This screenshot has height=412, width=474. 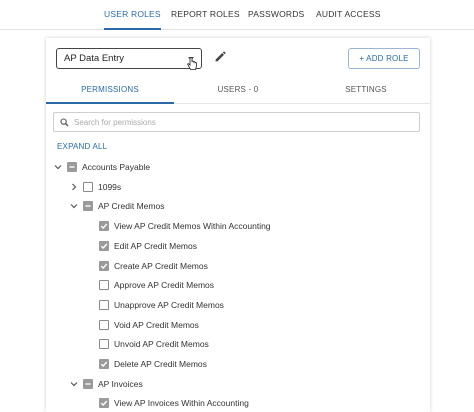 I want to click on tree-row: View AP Invoices Within Accounting, so click(x=236, y=403).